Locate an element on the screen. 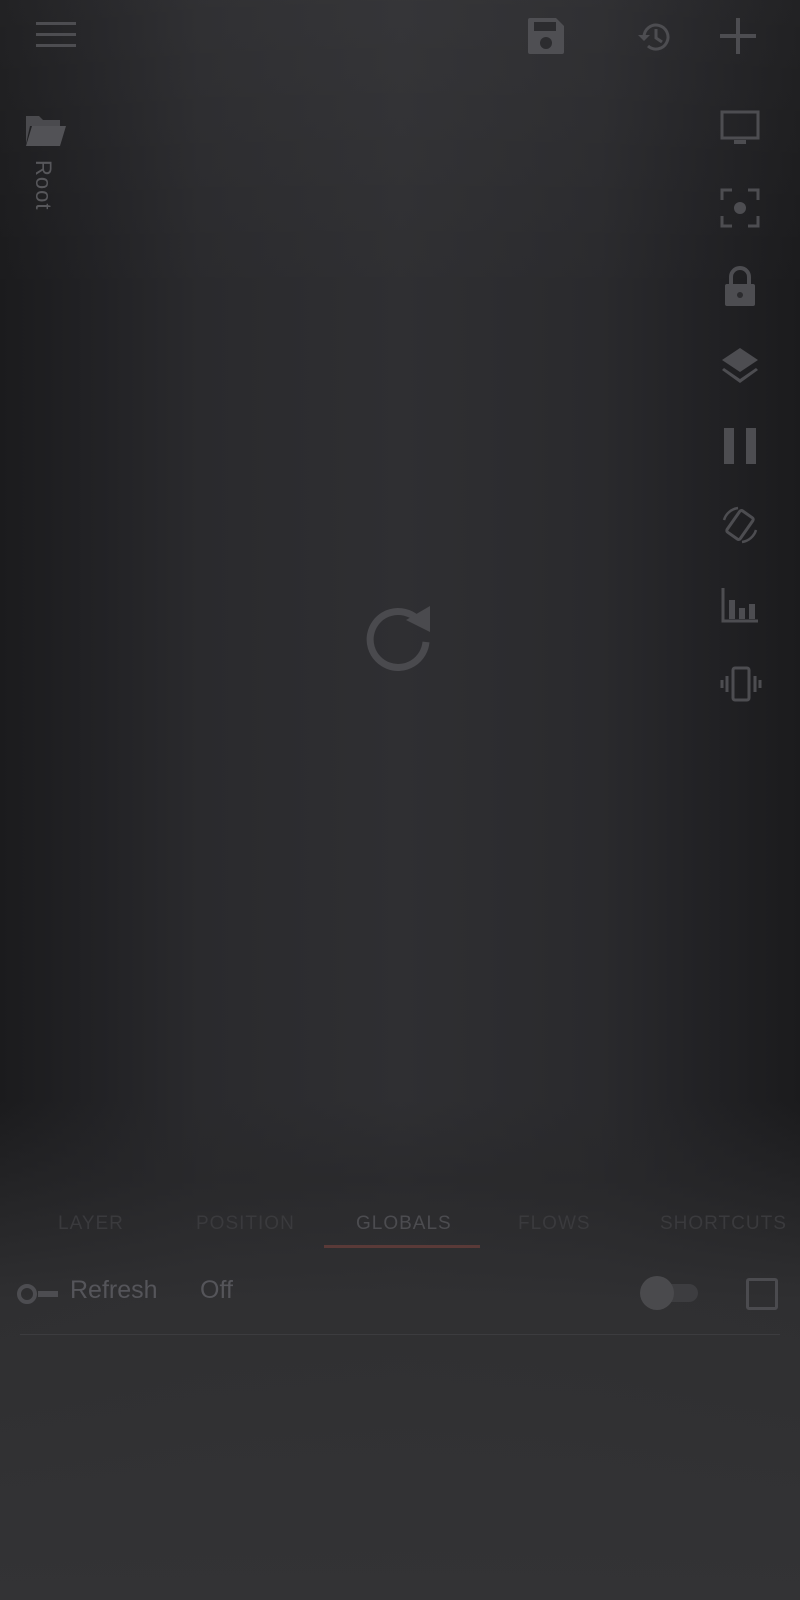  lock-icon is located at coordinates (740, 287).